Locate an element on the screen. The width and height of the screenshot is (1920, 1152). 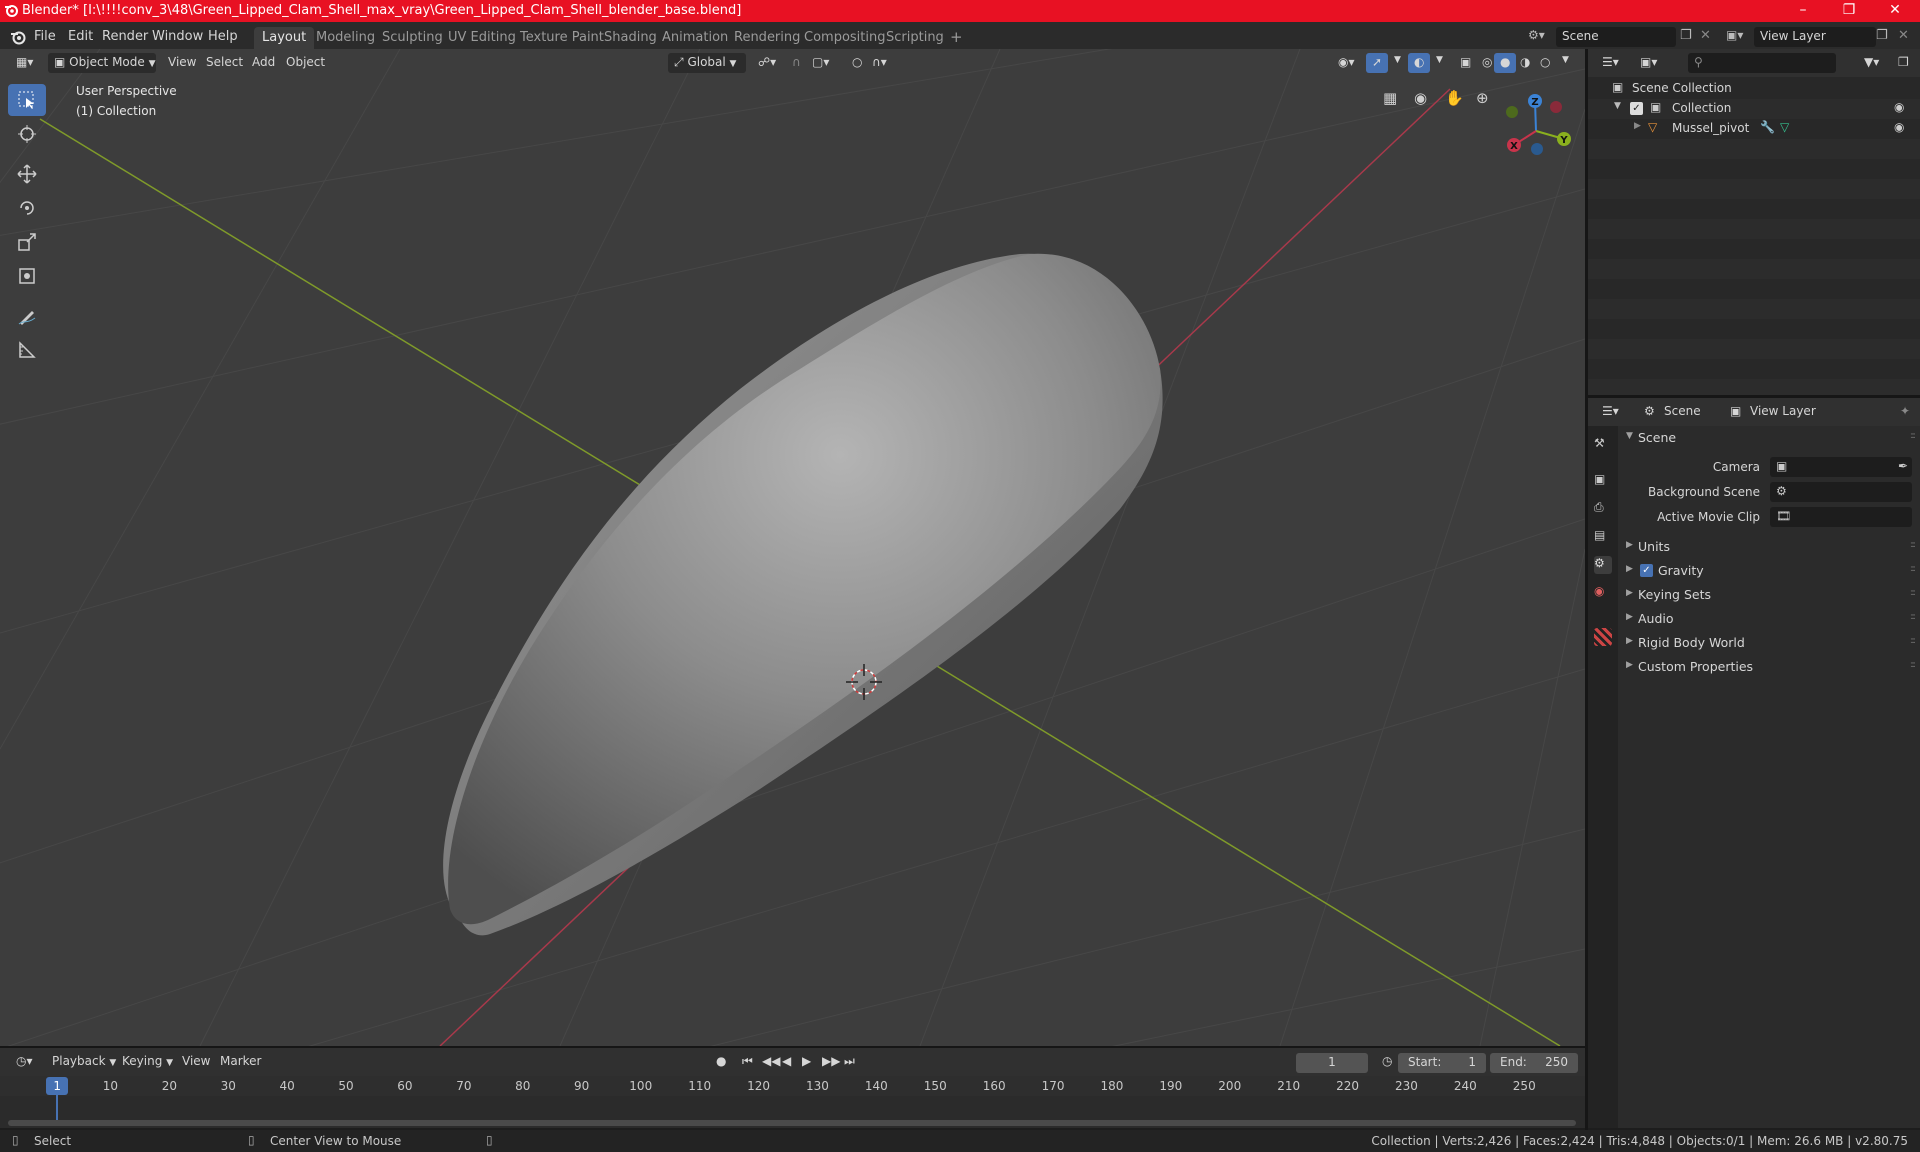
start-frame-field: Start: 1 is located at coordinates (1442, 1063).